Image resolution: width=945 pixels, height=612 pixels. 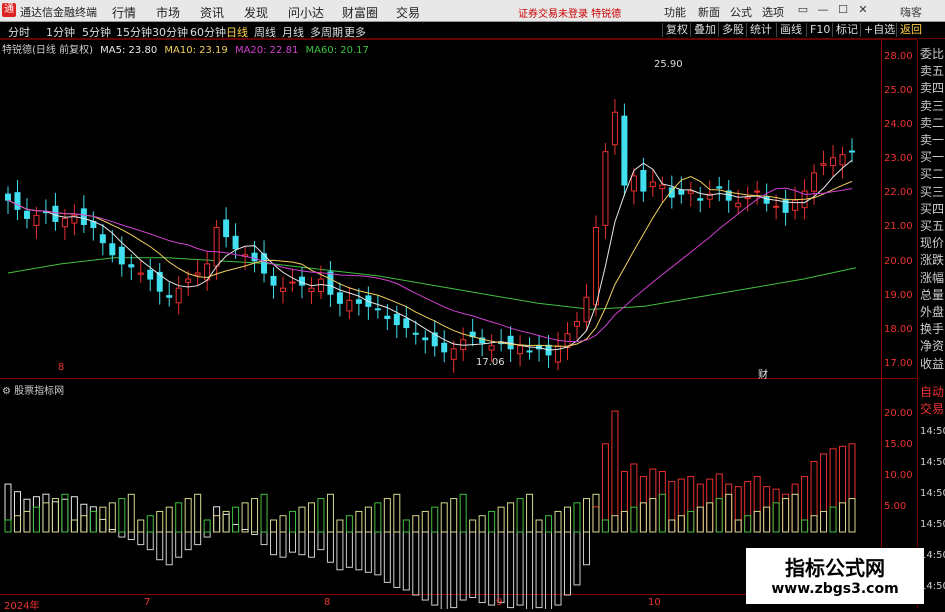 I want to click on sidebar-item: 净资, so click(x=932, y=346).